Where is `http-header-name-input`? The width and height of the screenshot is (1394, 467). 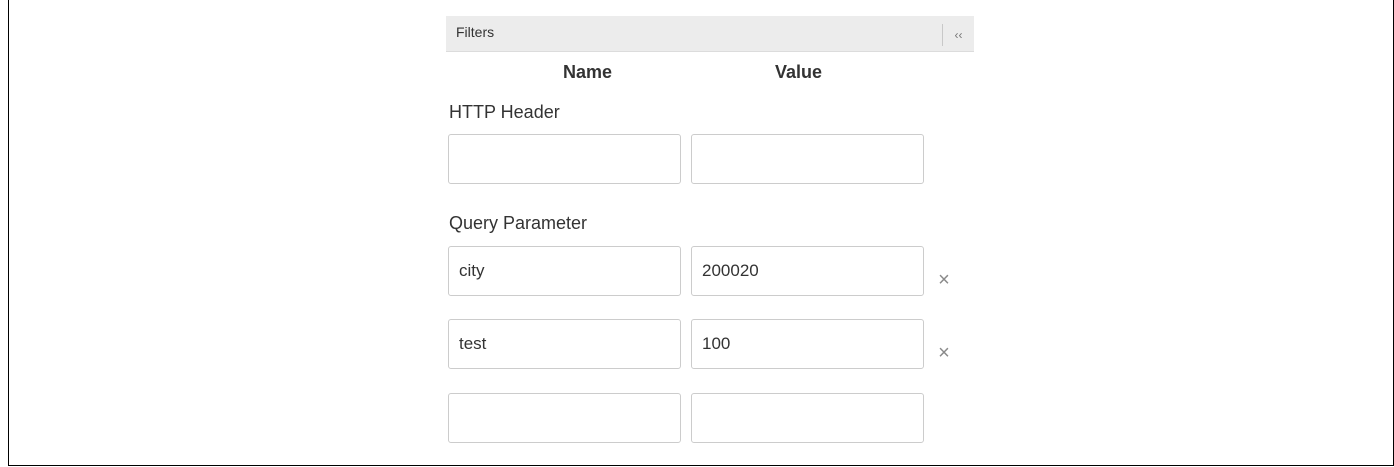
http-header-name-input is located at coordinates (564, 159).